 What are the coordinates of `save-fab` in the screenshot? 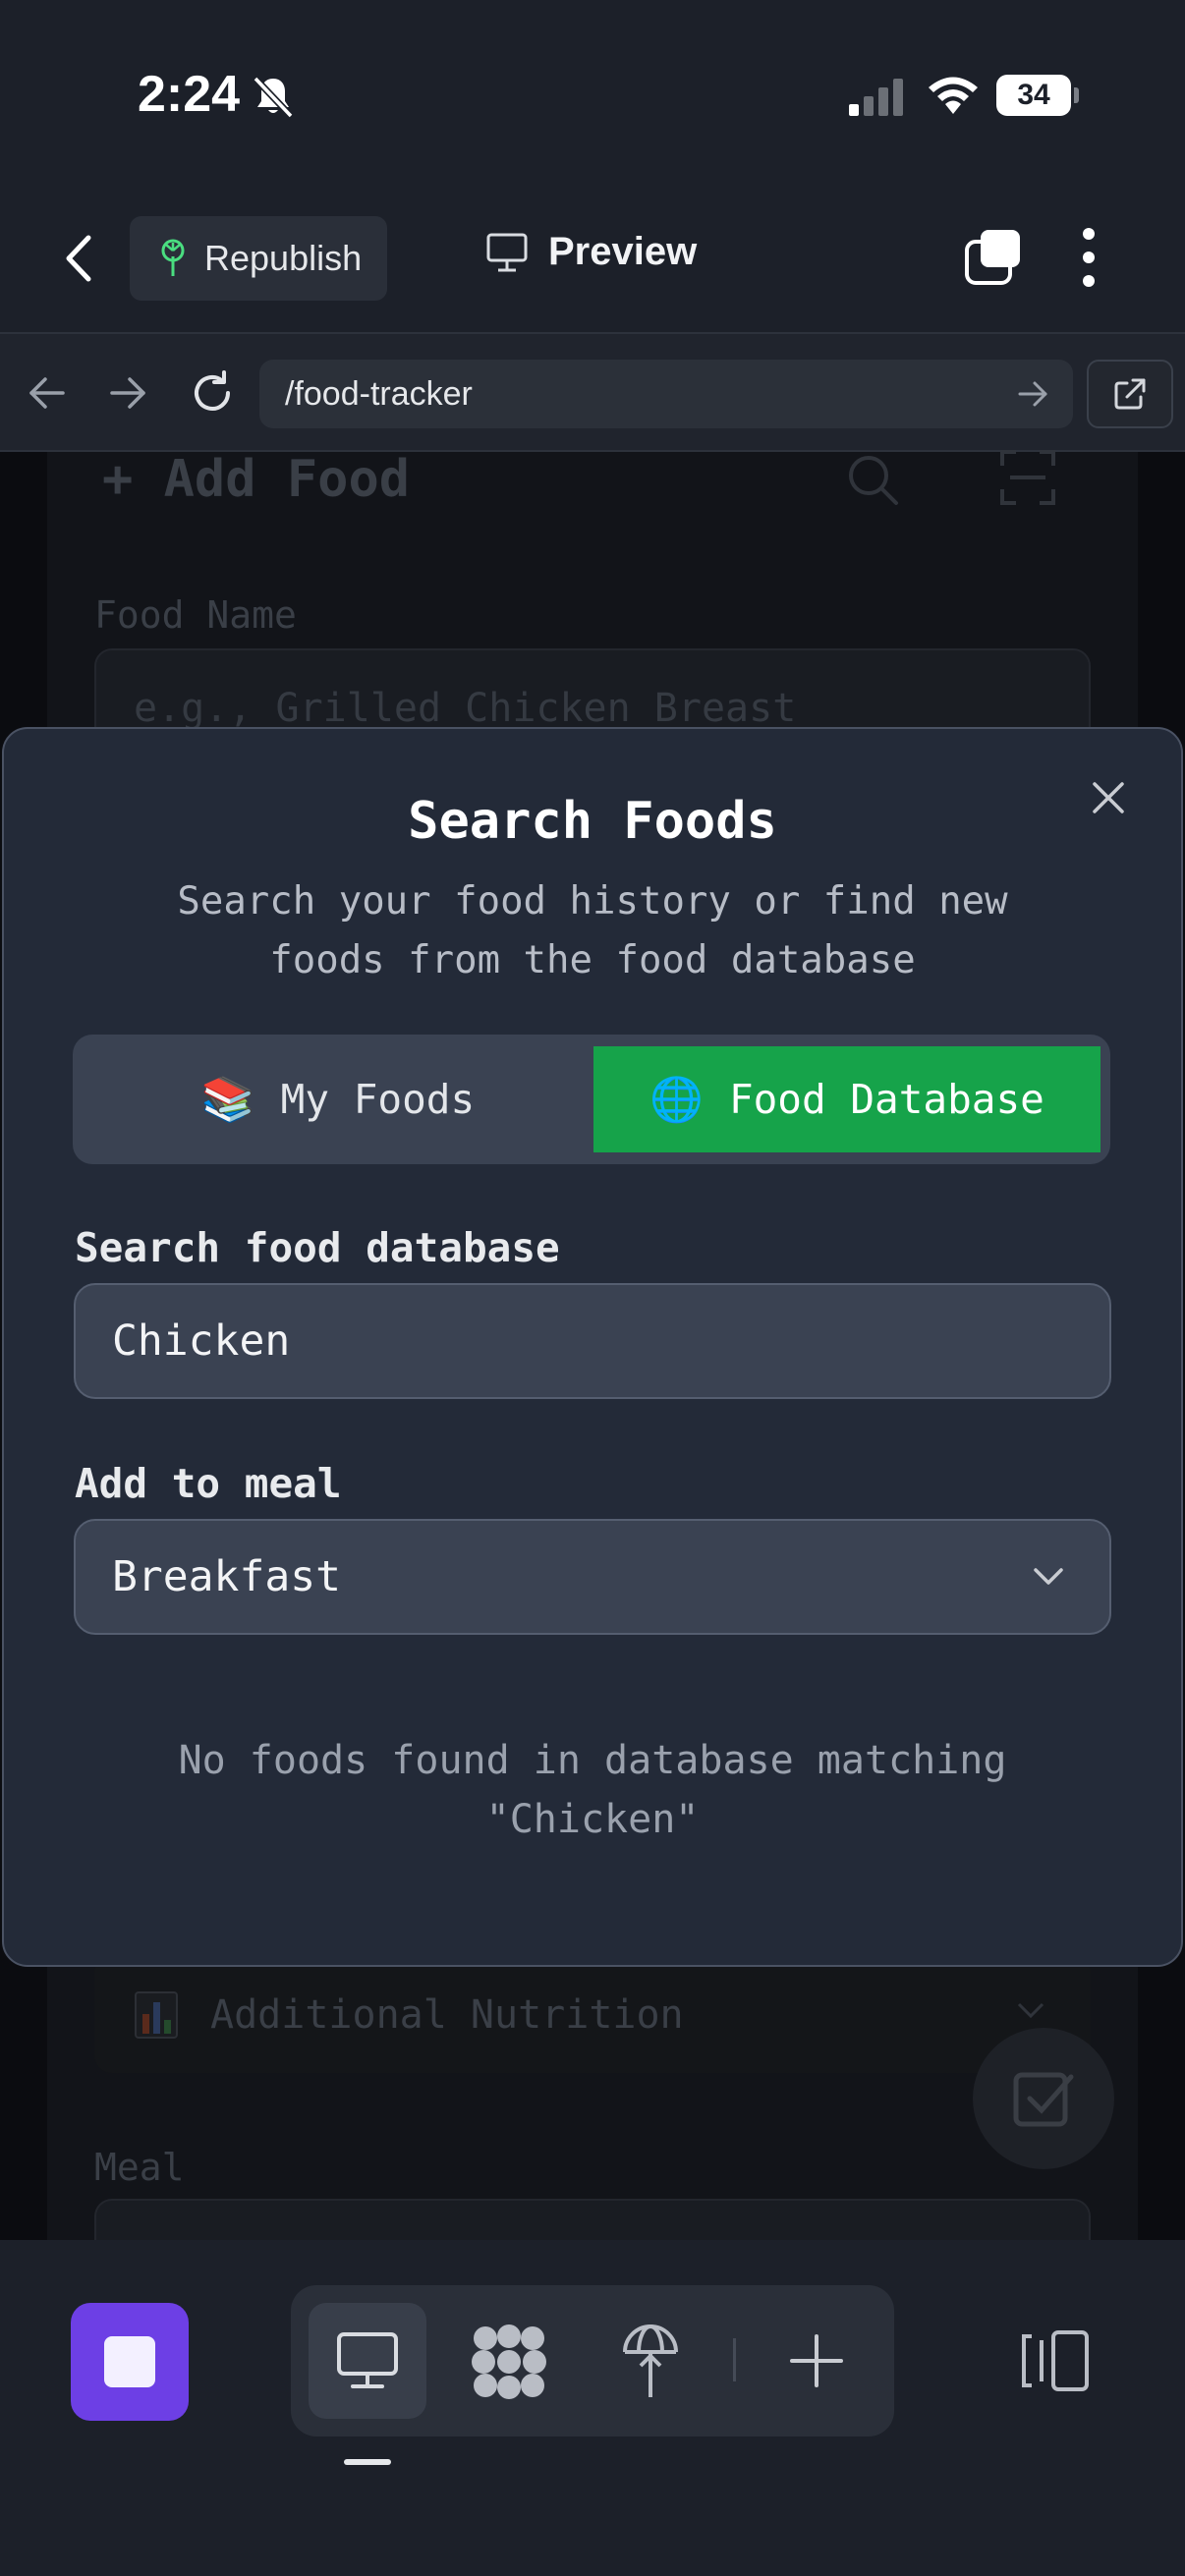 It's located at (1044, 2098).